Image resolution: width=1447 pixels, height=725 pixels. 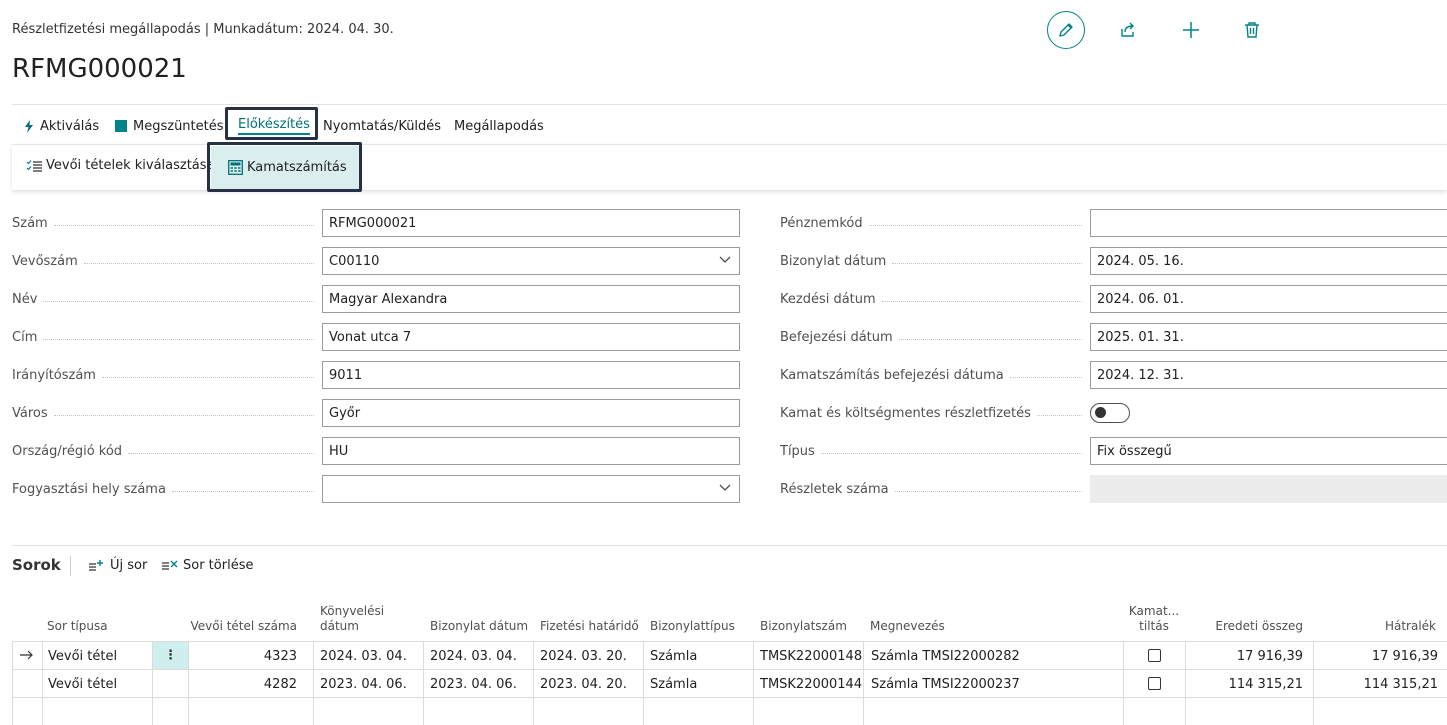 I want to click on row-actions-menu-icon: ⋮, so click(x=170, y=655).